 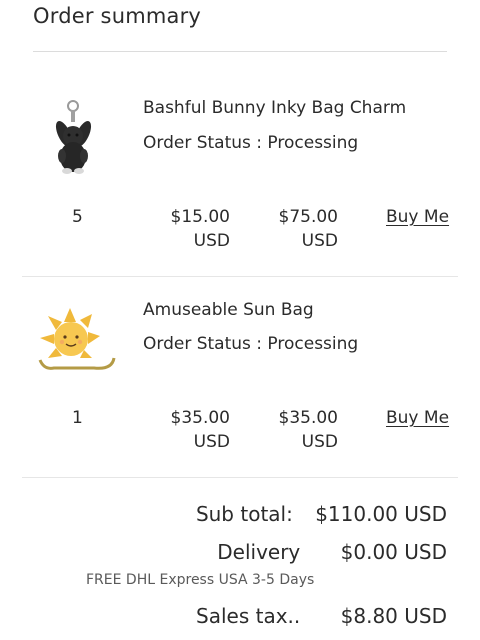 I want to click on delivery-value: $0.00 USD, so click(x=393, y=552).